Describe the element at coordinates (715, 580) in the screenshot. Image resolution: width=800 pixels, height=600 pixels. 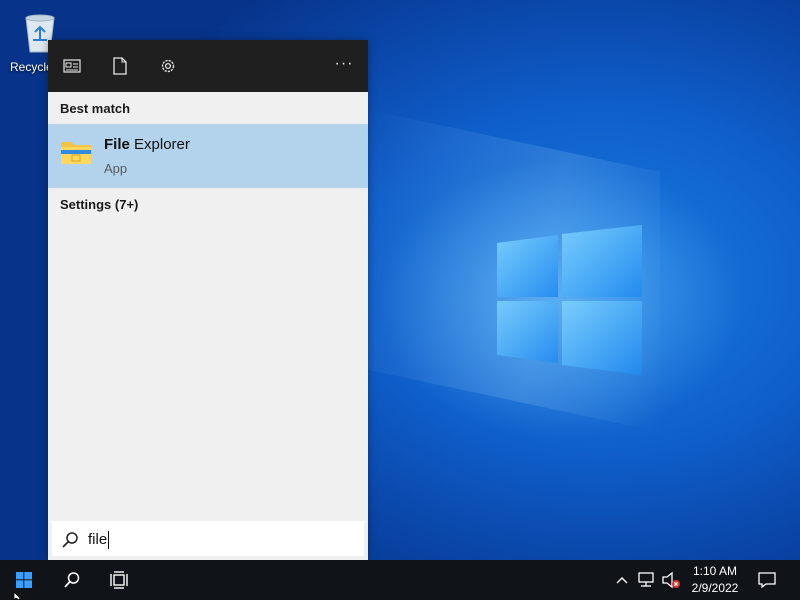
I see `taskbar-clock: 1:10 AM 2/9/2022` at that location.